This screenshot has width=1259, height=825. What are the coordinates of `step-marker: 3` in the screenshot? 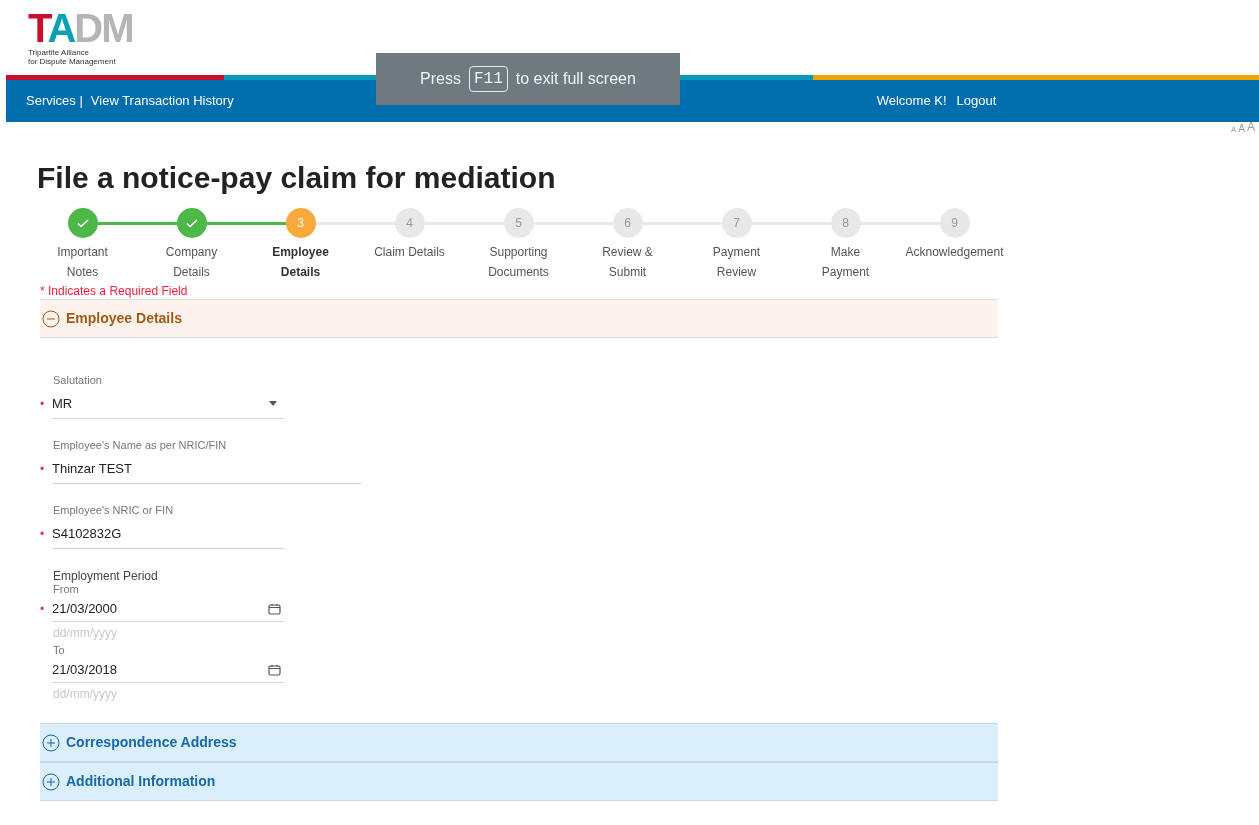 It's located at (300, 223).